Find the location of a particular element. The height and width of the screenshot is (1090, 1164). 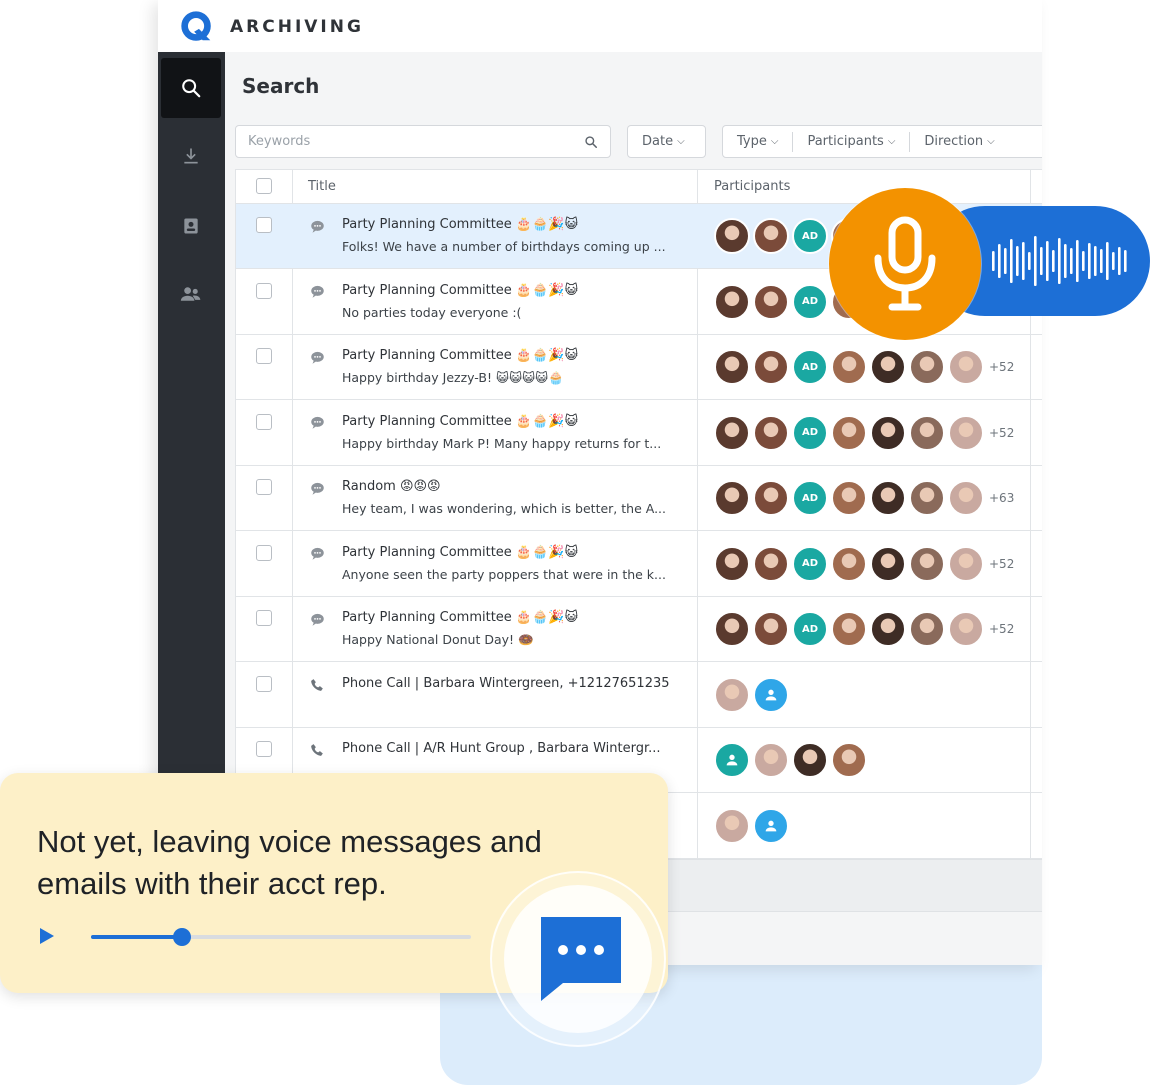

rail-contacts is located at coordinates (191, 226).